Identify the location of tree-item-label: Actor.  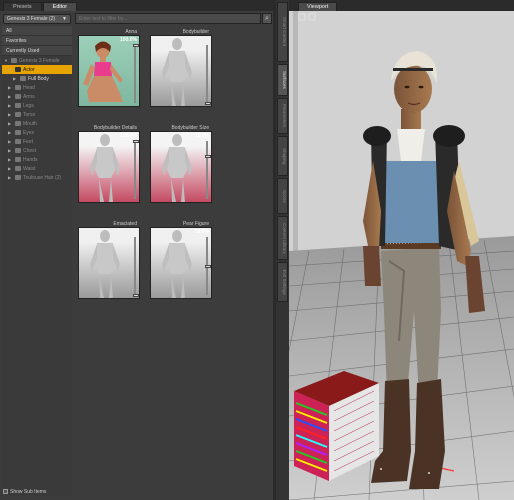
(29, 70).